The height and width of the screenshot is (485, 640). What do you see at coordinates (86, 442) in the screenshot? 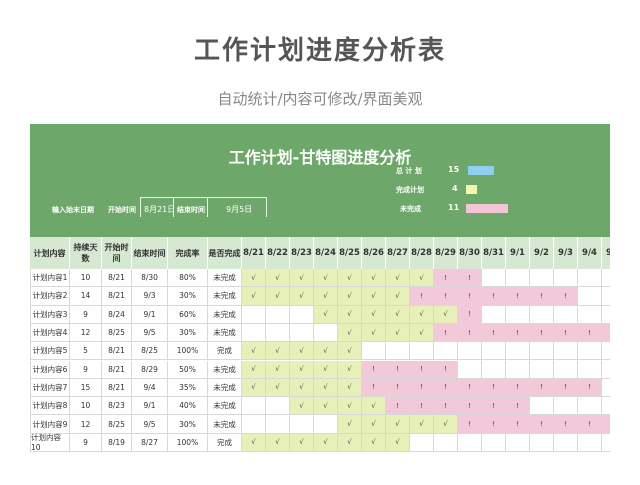
I see `row-10-days: 9` at bounding box center [86, 442].